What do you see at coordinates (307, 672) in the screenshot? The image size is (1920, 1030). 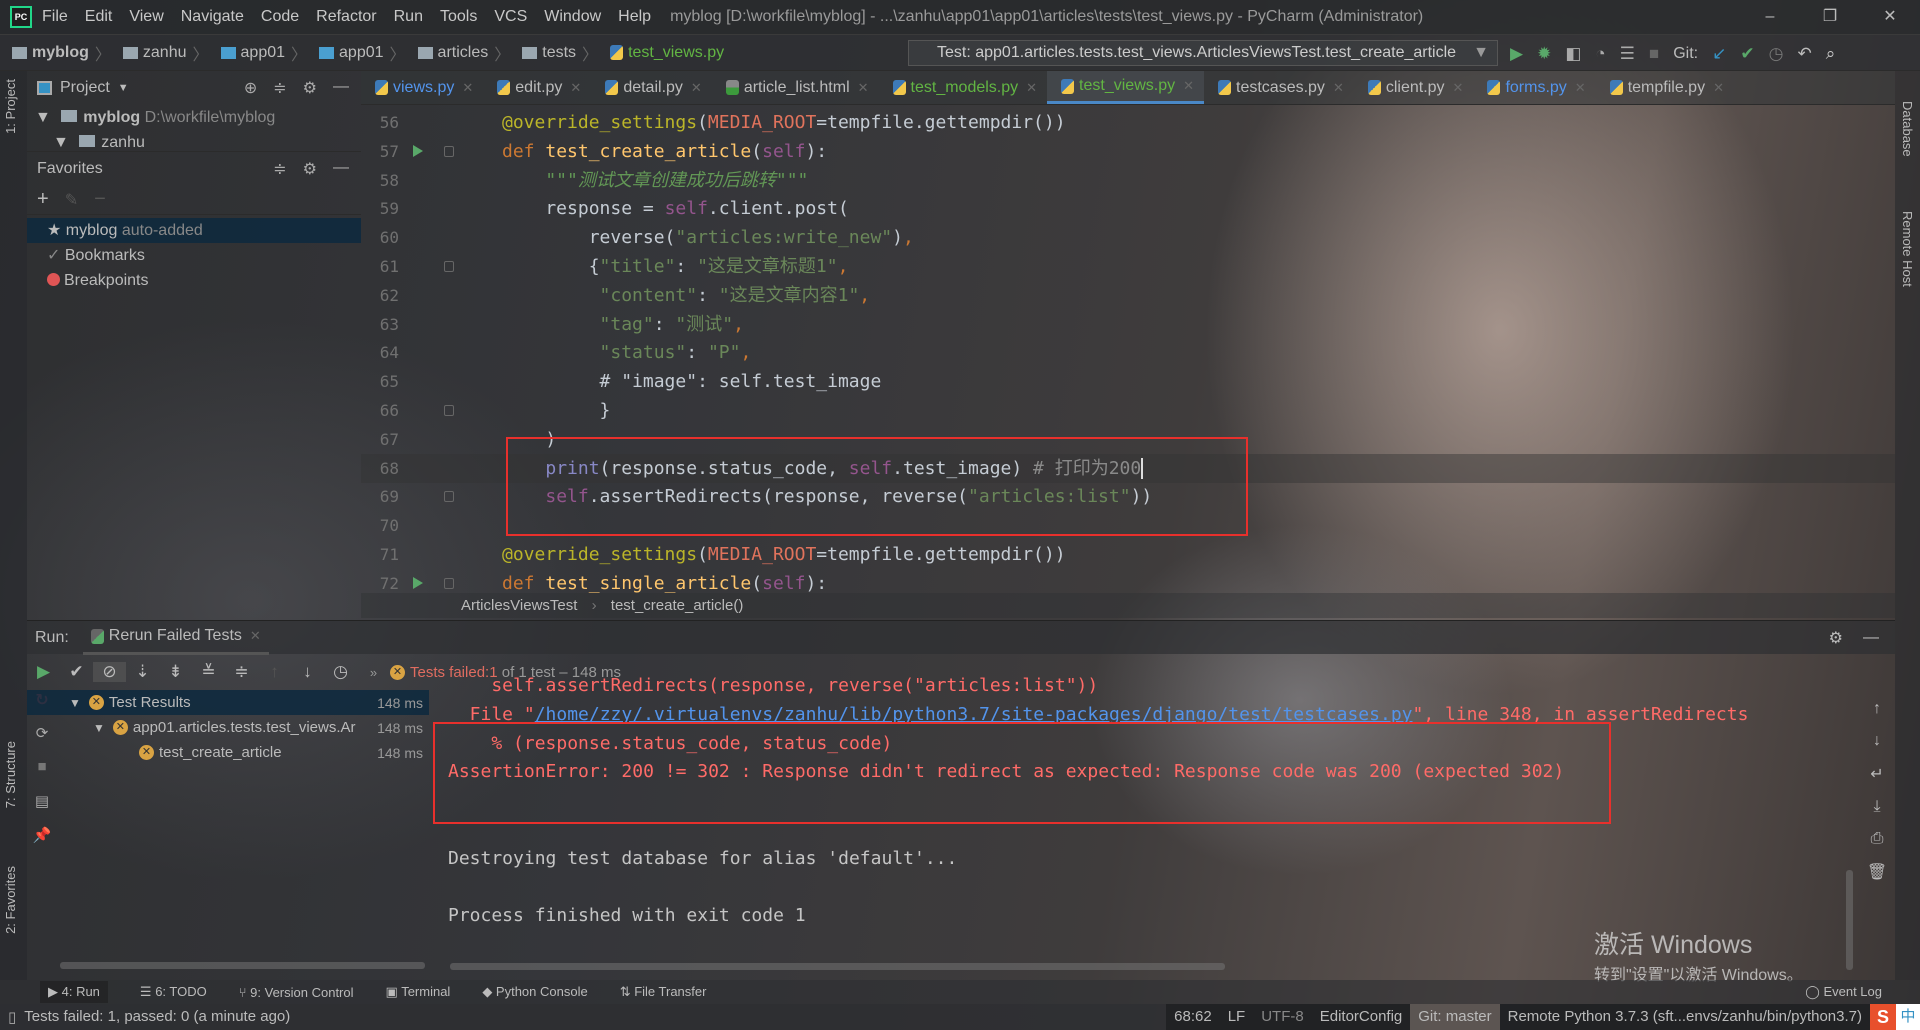 I see `next-failed-icon: ↓` at bounding box center [307, 672].